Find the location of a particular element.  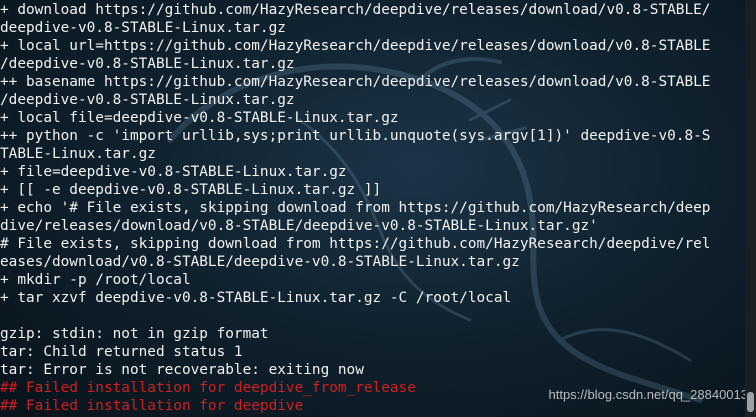

output-line: deepdive-v0.8-STABLE-Linux.tar.gz is located at coordinates (143, 28).